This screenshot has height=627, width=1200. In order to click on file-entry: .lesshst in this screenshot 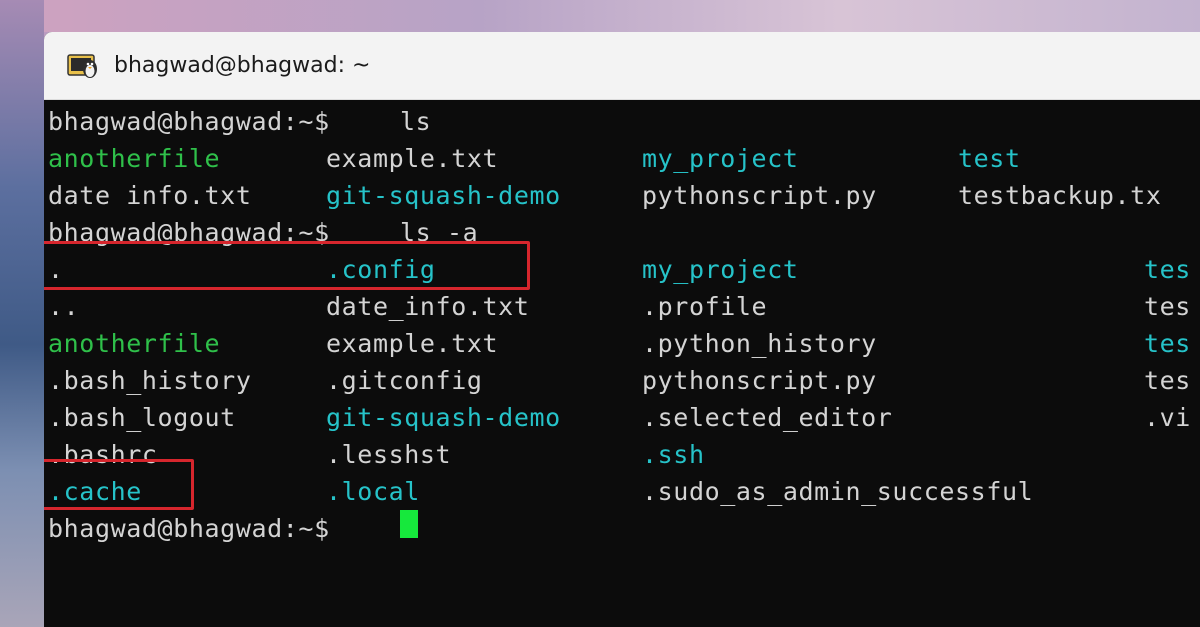, I will do `click(389, 454)`.